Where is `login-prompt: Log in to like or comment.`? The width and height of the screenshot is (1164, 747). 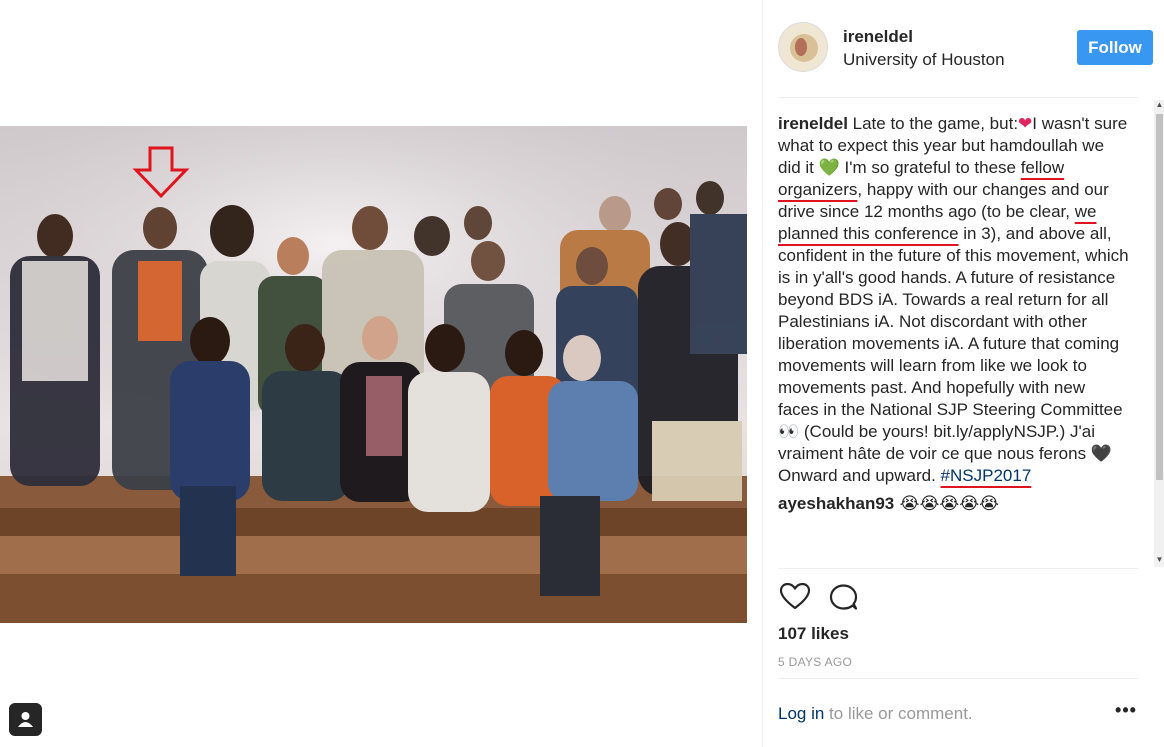
login-prompt: Log in to like or comment. is located at coordinates (875, 714).